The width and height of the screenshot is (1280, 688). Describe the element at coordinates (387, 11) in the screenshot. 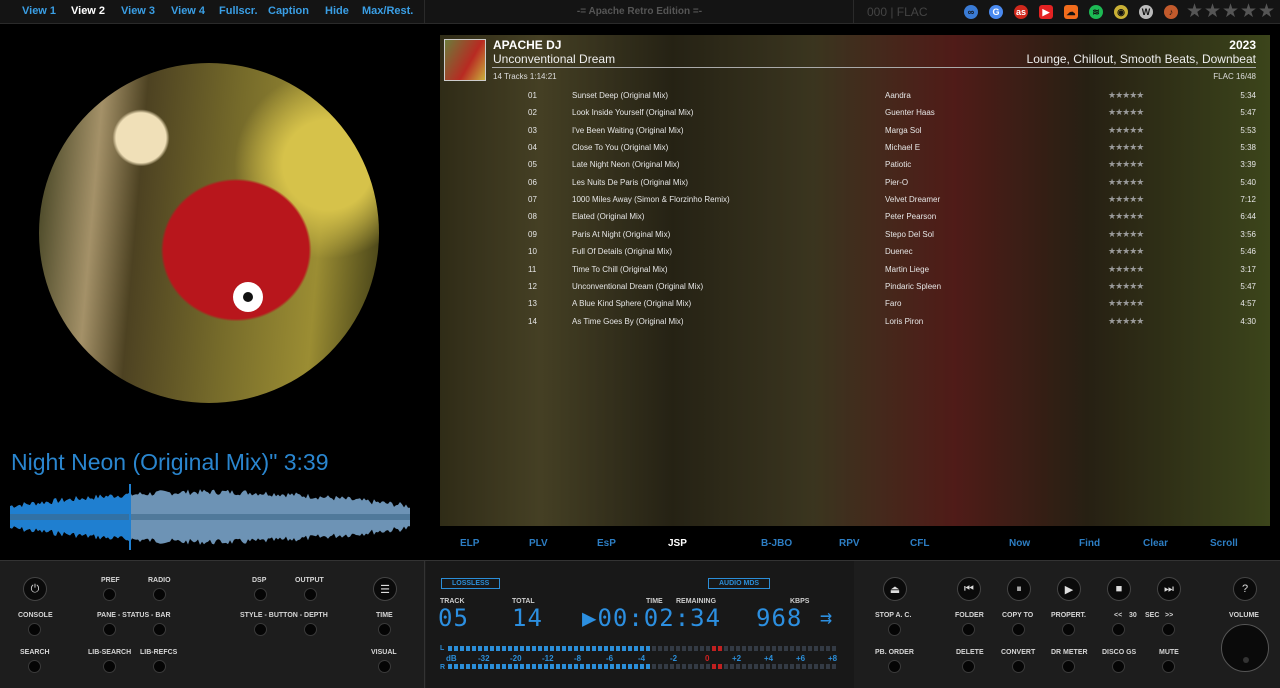

I see `nav-max-restore: Max/Rest.` at that location.